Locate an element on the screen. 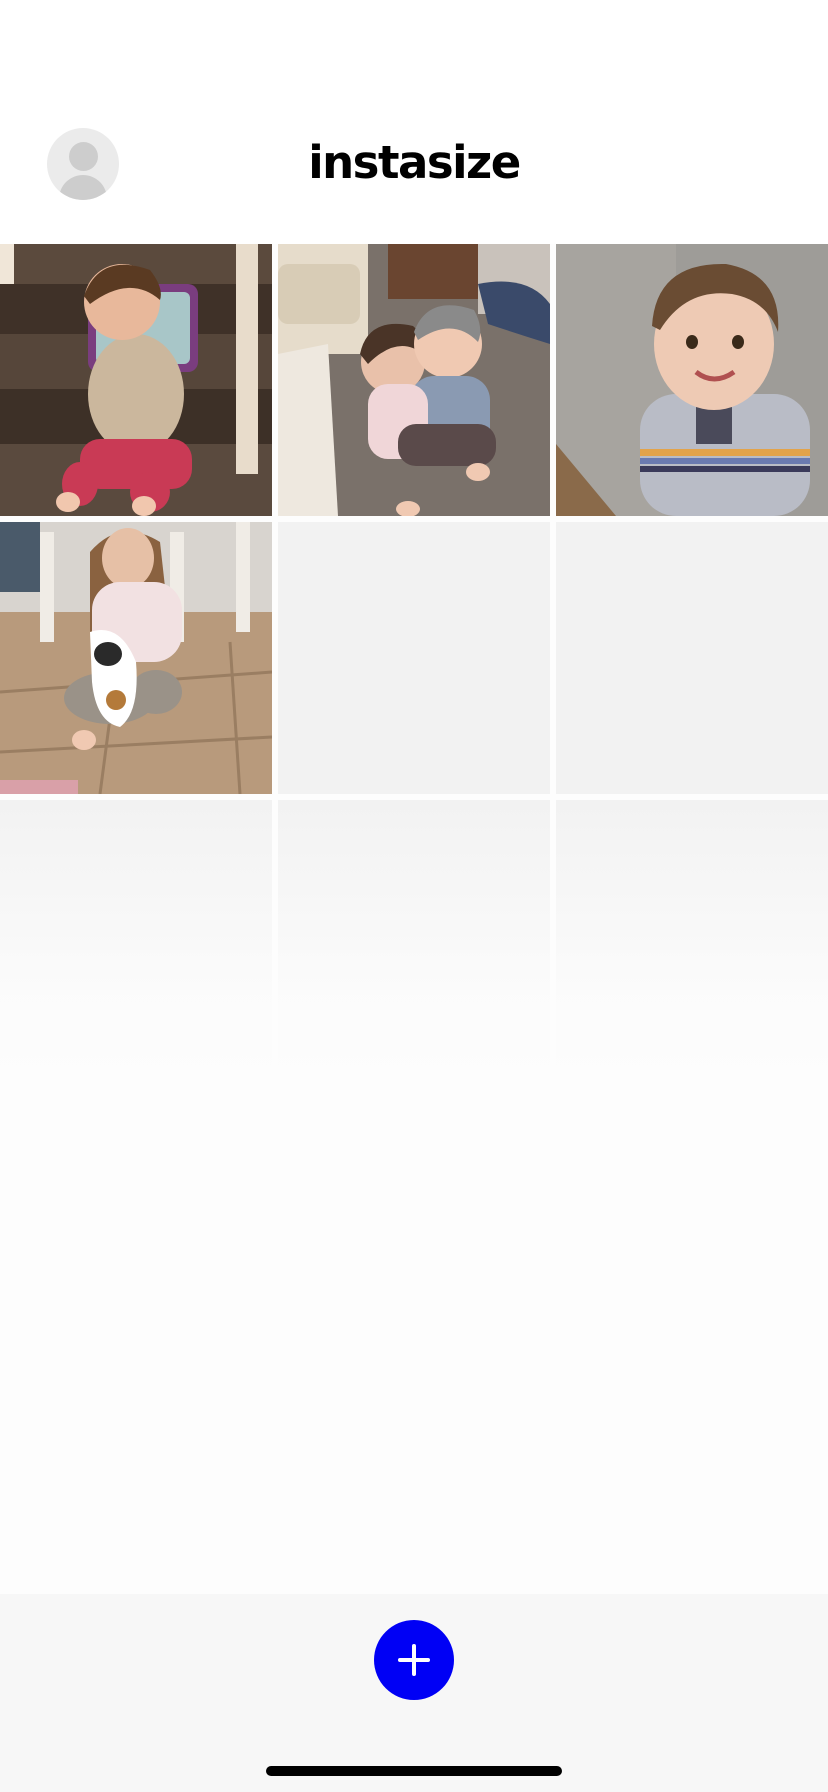  app-title: instasize is located at coordinates (414, 162).